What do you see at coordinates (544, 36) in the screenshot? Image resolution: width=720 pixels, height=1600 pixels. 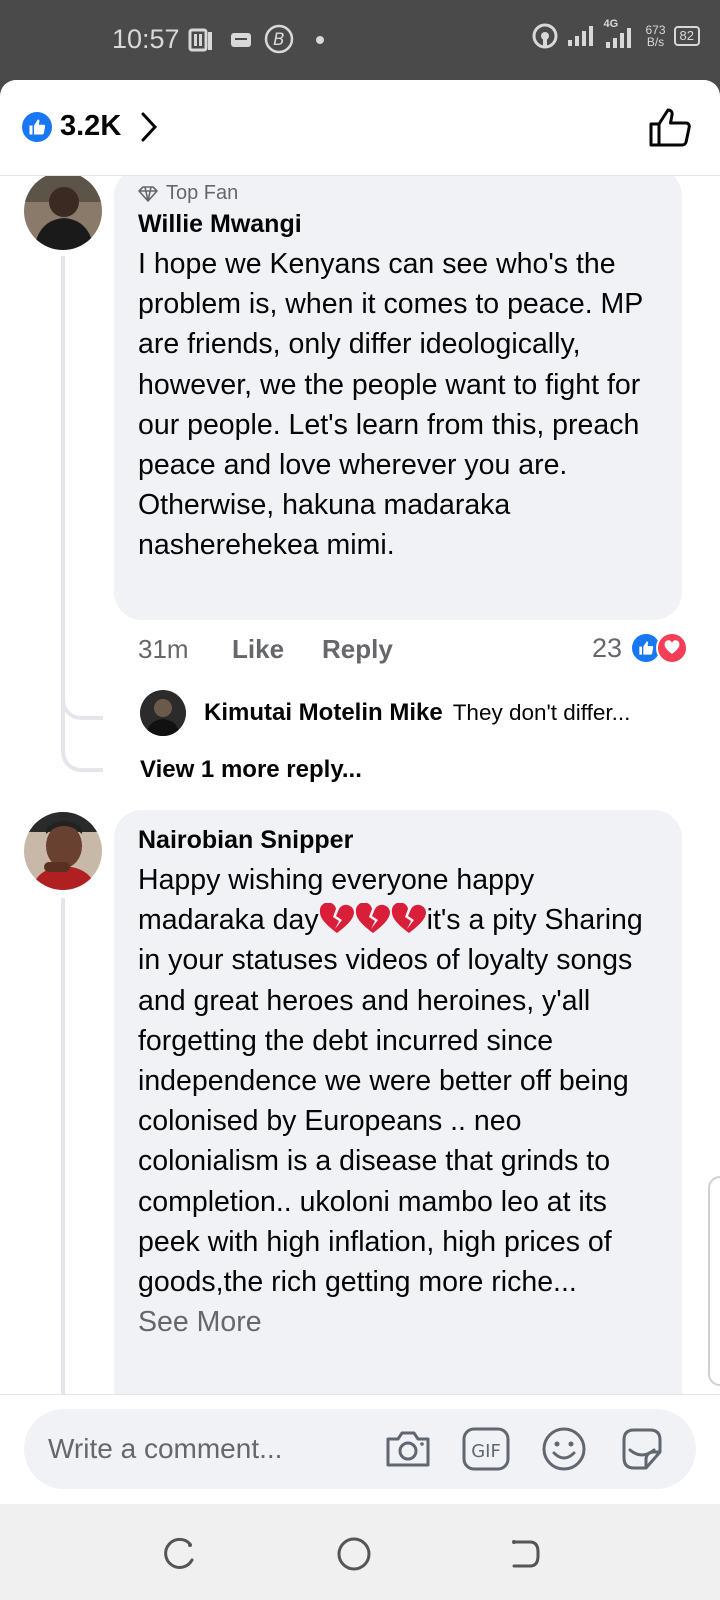 I see `hotspot-icon` at bounding box center [544, 36].